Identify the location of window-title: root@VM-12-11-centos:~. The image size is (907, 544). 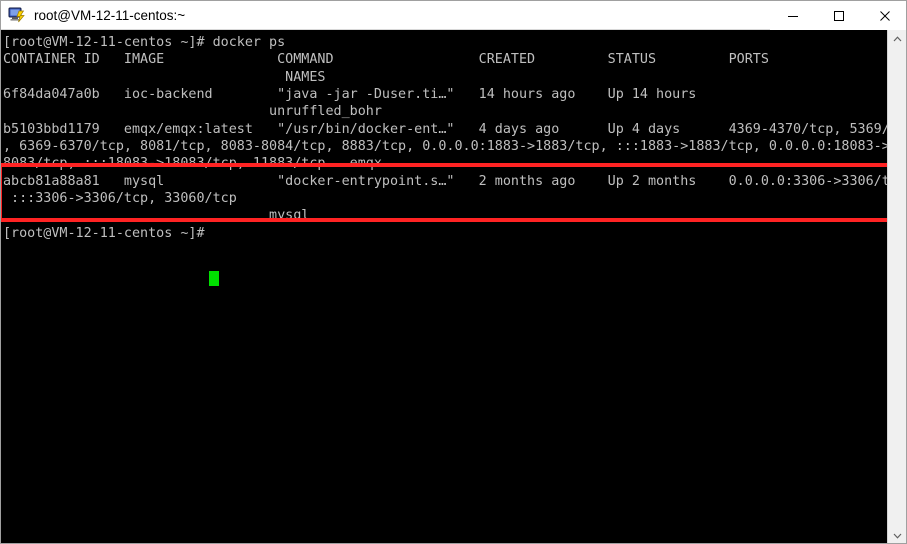
(110, 15).